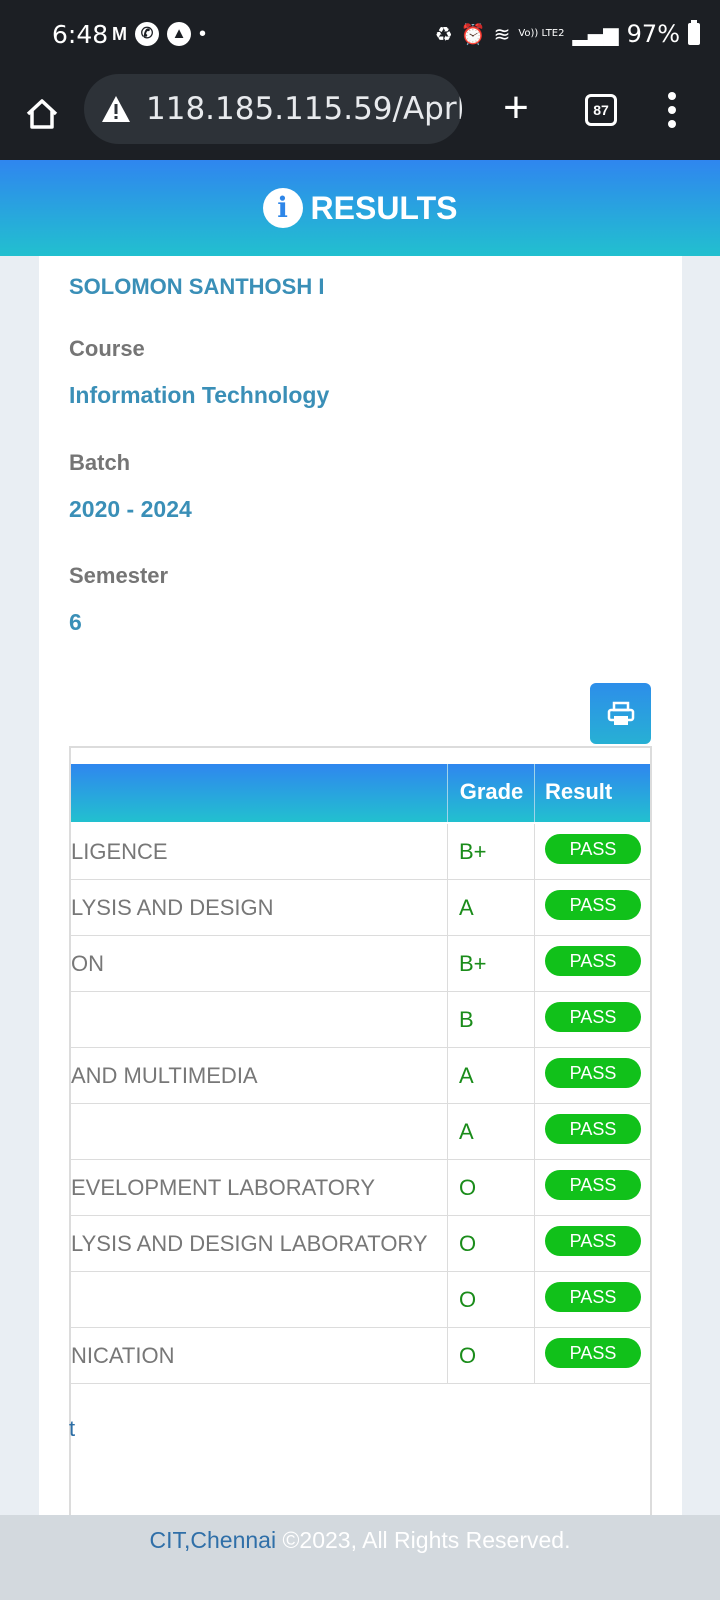 This screenshot has width=720, height=1600. What do you see at coordinates (360, 1557) in the screenshot?
I see `footer: CIT,Chennai ©2023, All Rights Reserved.` at bounding box center [360, 1557].